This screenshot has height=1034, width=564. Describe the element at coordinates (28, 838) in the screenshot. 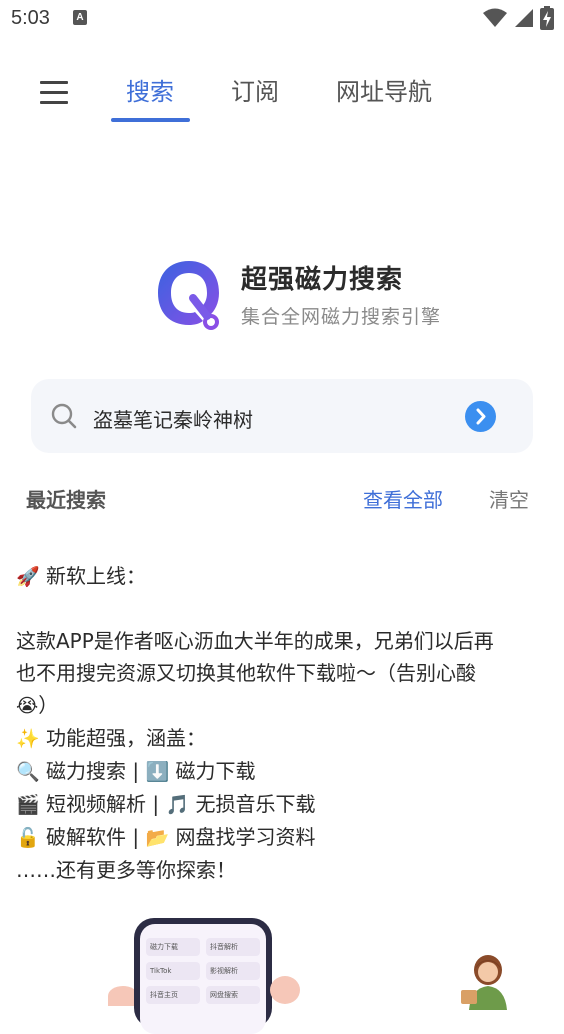

I see `unlock-icon: 🔓` at that location.